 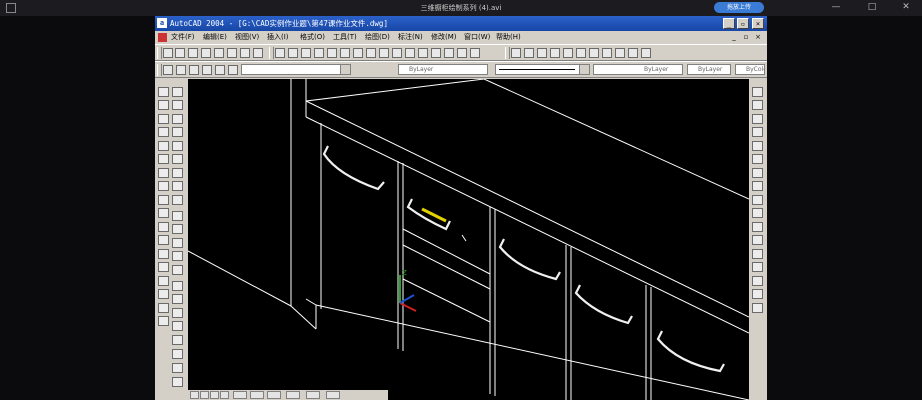 I want to click on make-block-icon, so click(x=163, y=254).